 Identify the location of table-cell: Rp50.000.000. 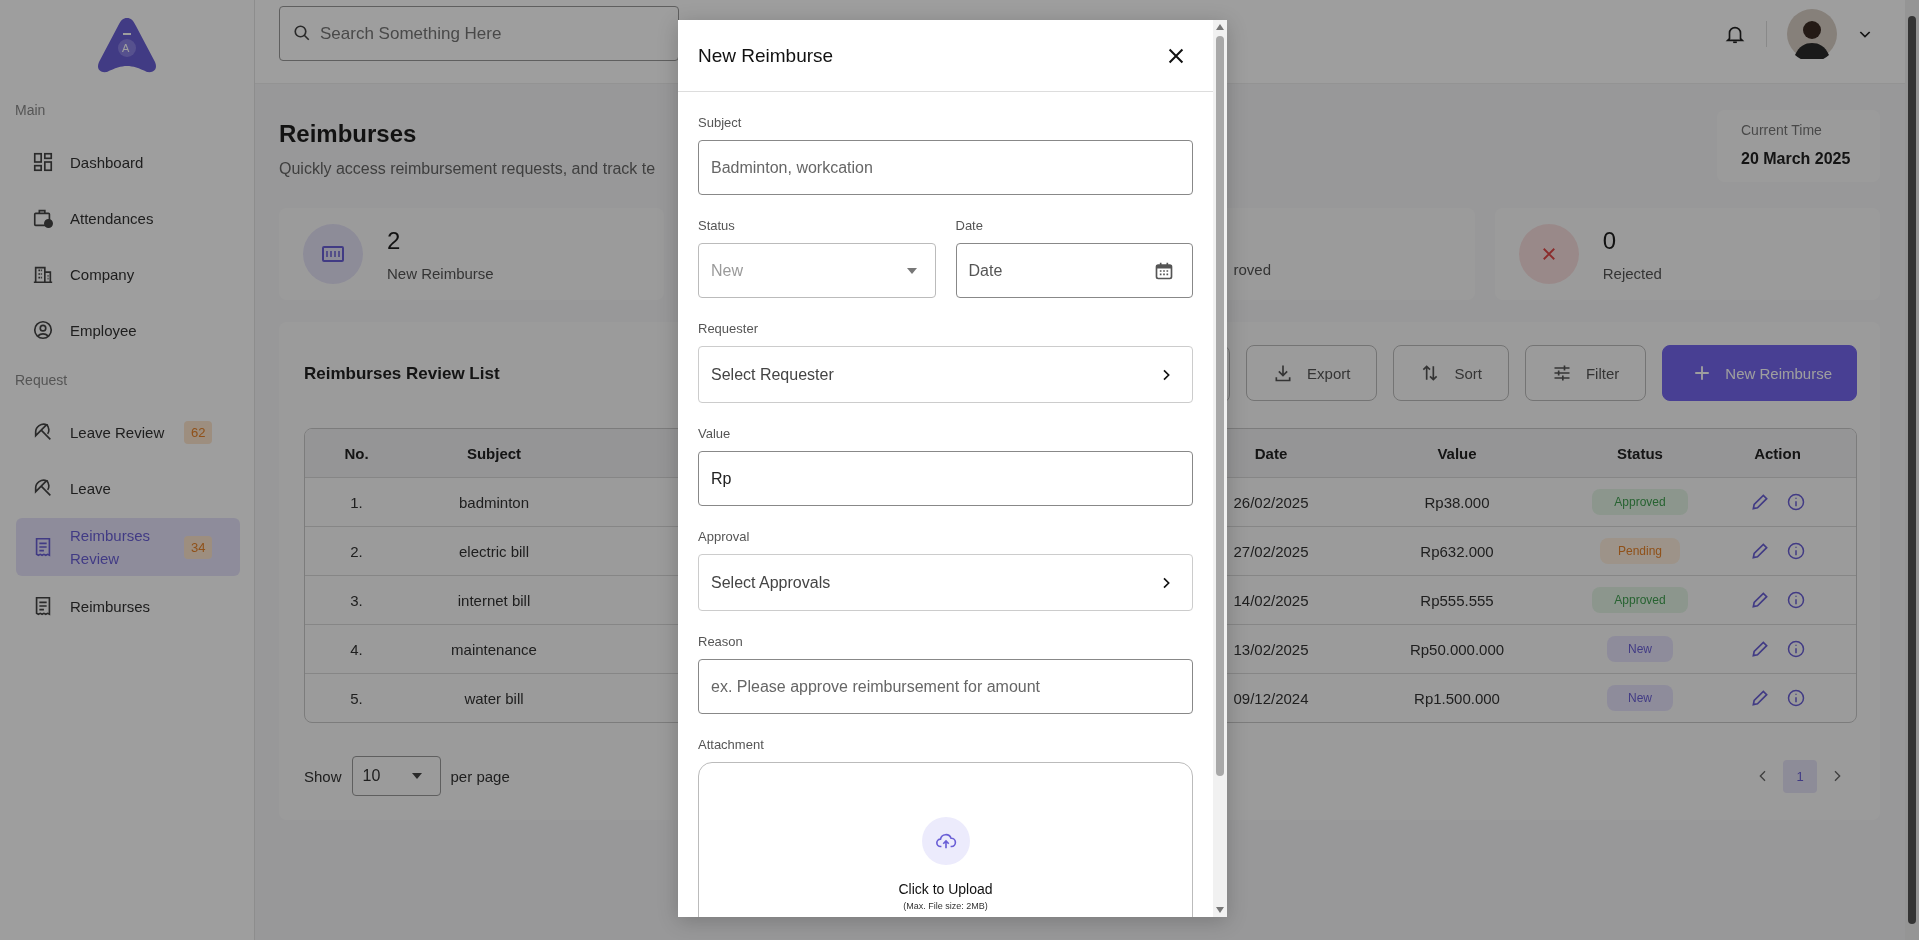
(1457, 649).